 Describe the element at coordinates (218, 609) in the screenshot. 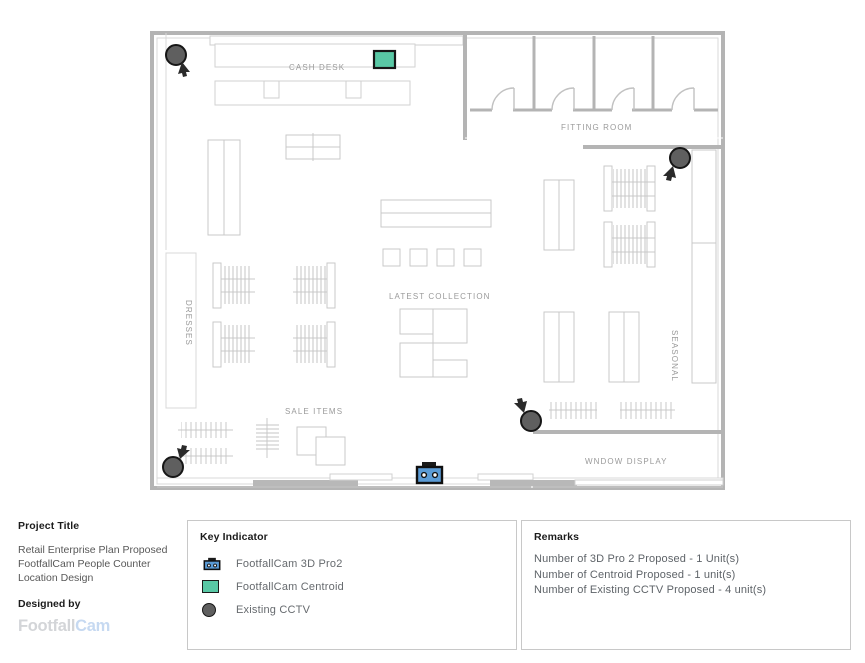

I see `existing-cctv-icon` at that location.